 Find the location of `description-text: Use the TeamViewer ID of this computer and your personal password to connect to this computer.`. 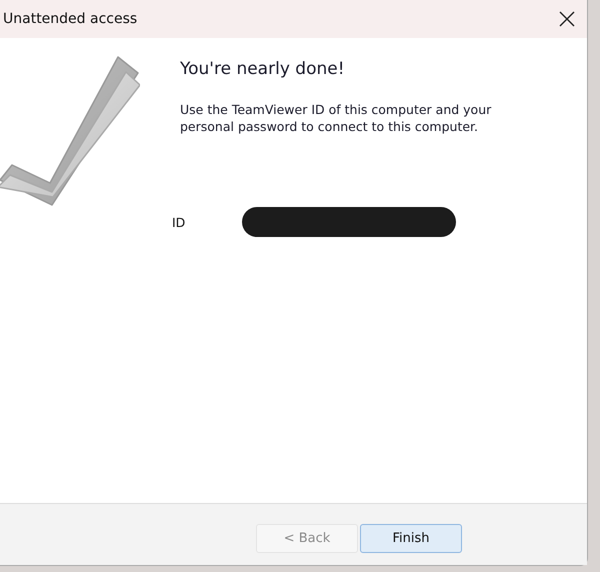

description-text: Use the TeamViewer ID of this computer and your personal password to connect to this computer. is located at coordinates (336, 118).